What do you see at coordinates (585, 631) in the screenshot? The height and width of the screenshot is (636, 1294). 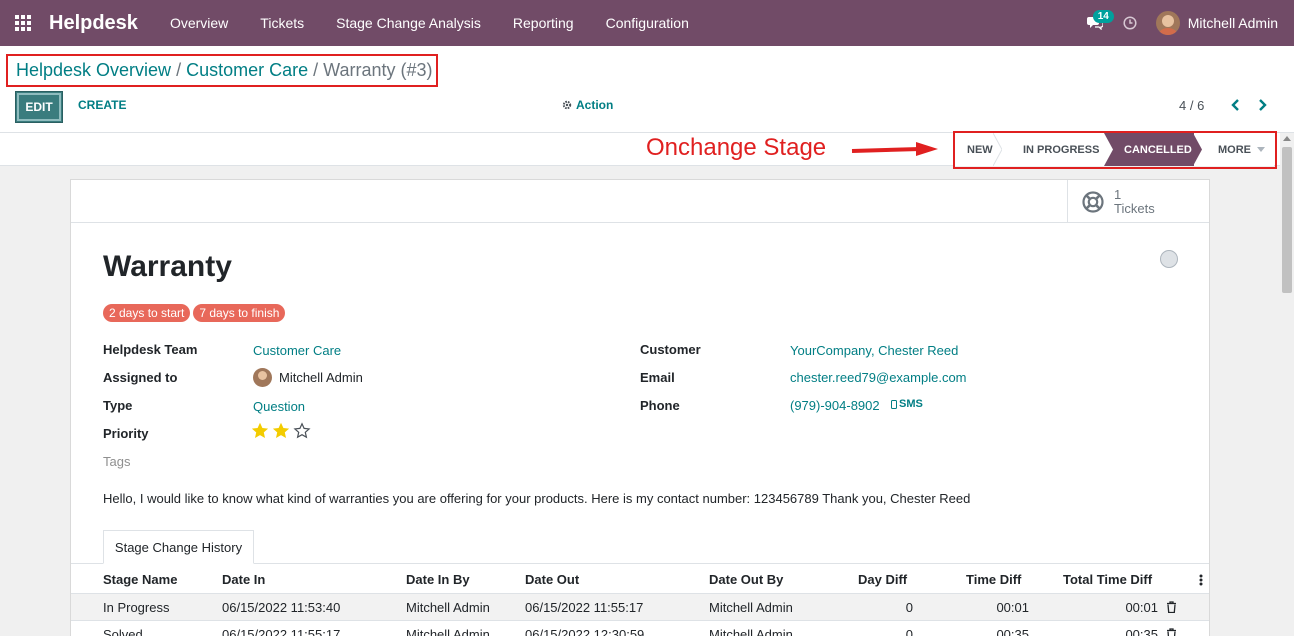 I see `cell-date-out: 06/15/2022 12:30:59` at bounding box center [585, 631].